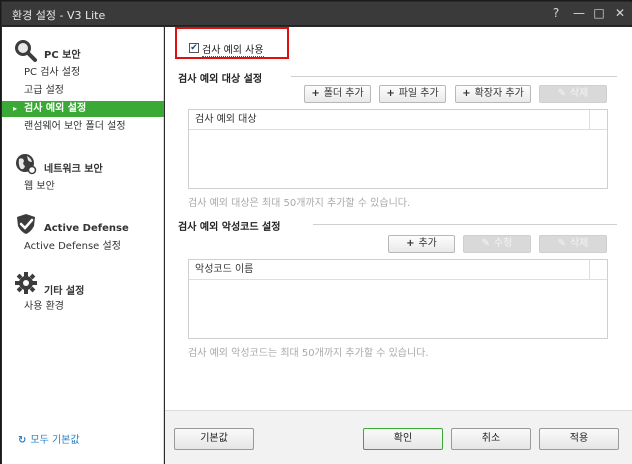 This screenshot has height=464, width=632. I want to click on delete-exclusion-button: ✎ 삭제, so click(573, 94).